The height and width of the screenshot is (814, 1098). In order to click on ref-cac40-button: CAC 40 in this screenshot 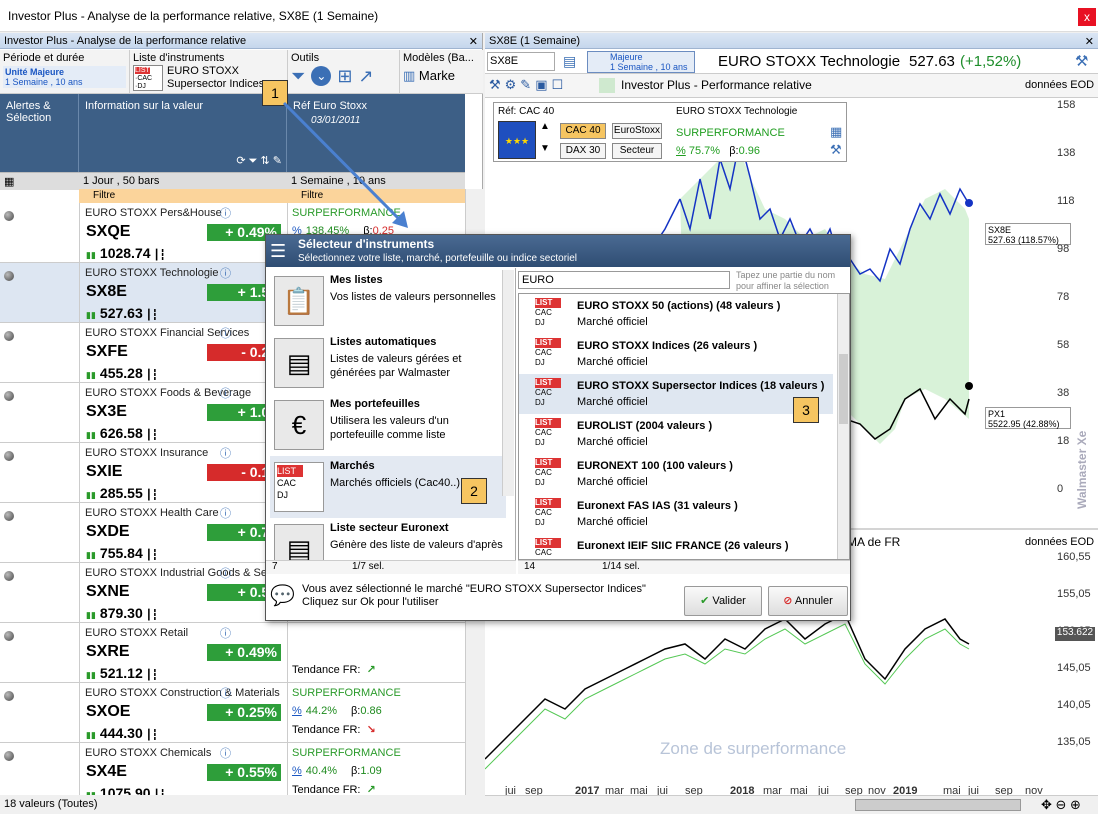, I will do `click(583, 131)`.